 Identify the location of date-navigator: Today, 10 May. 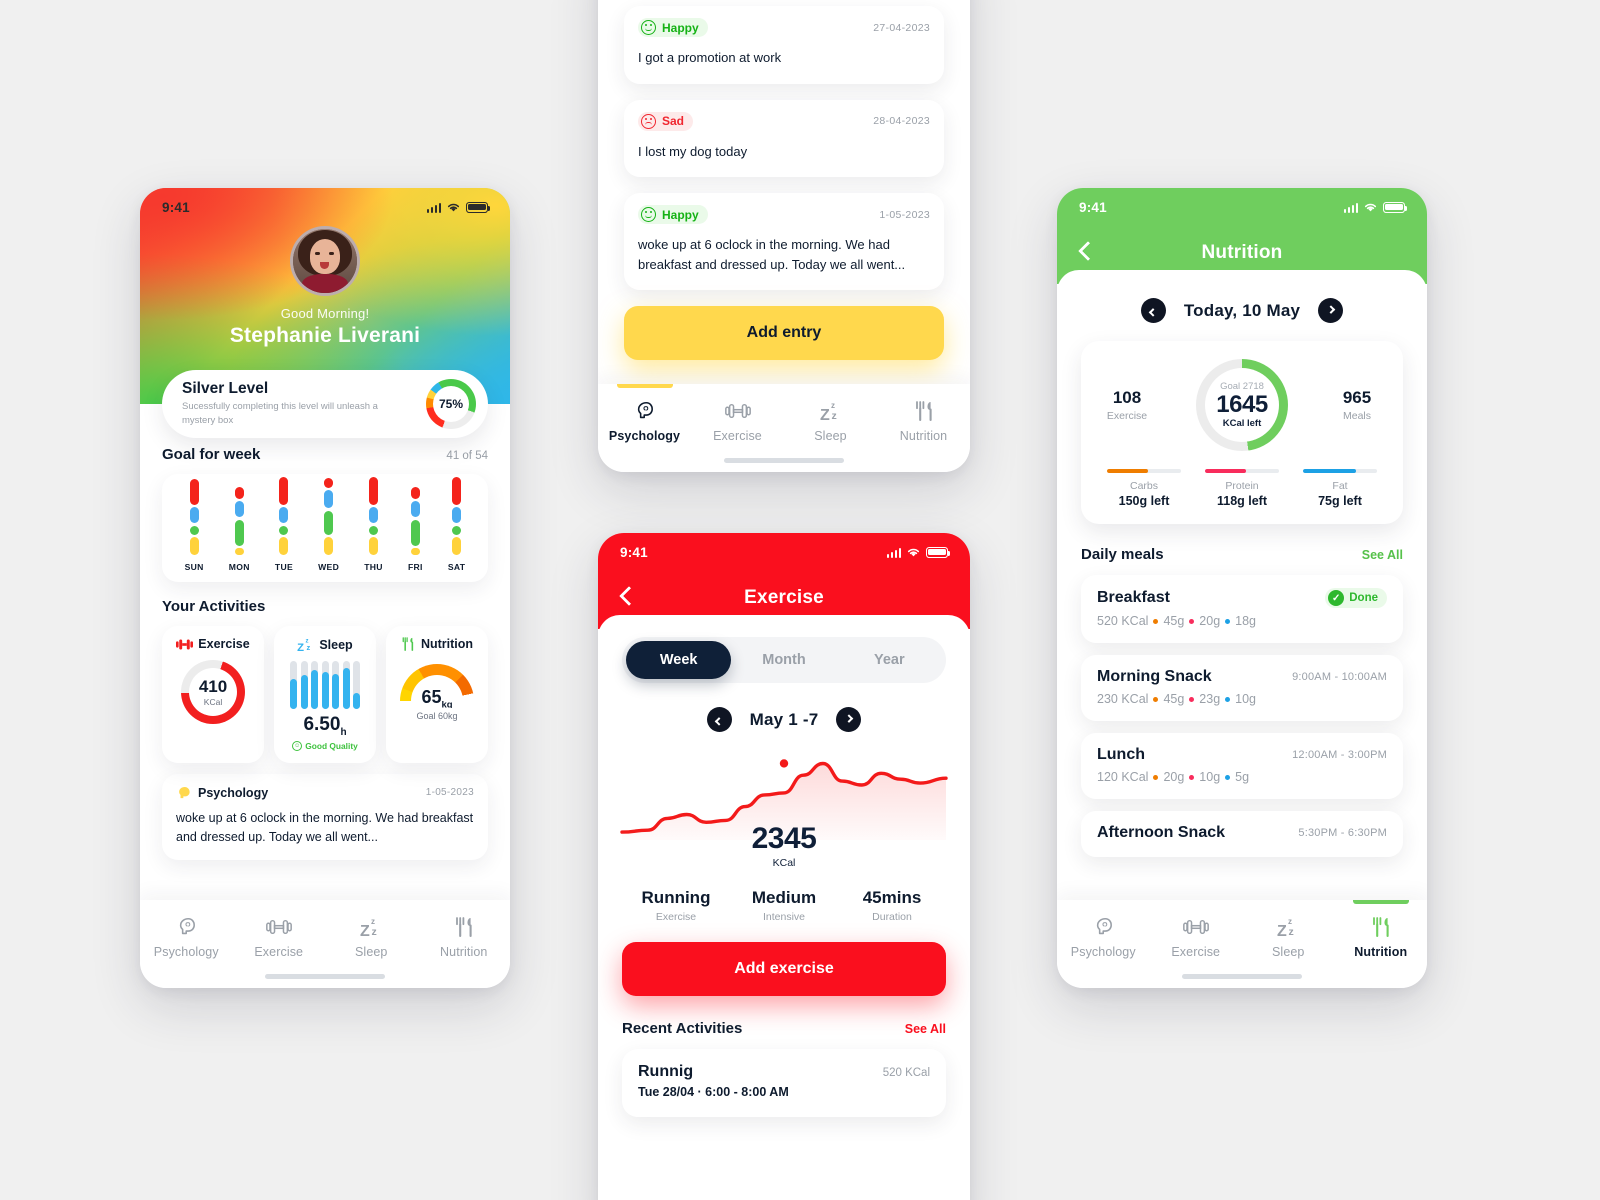
(1242, 310).